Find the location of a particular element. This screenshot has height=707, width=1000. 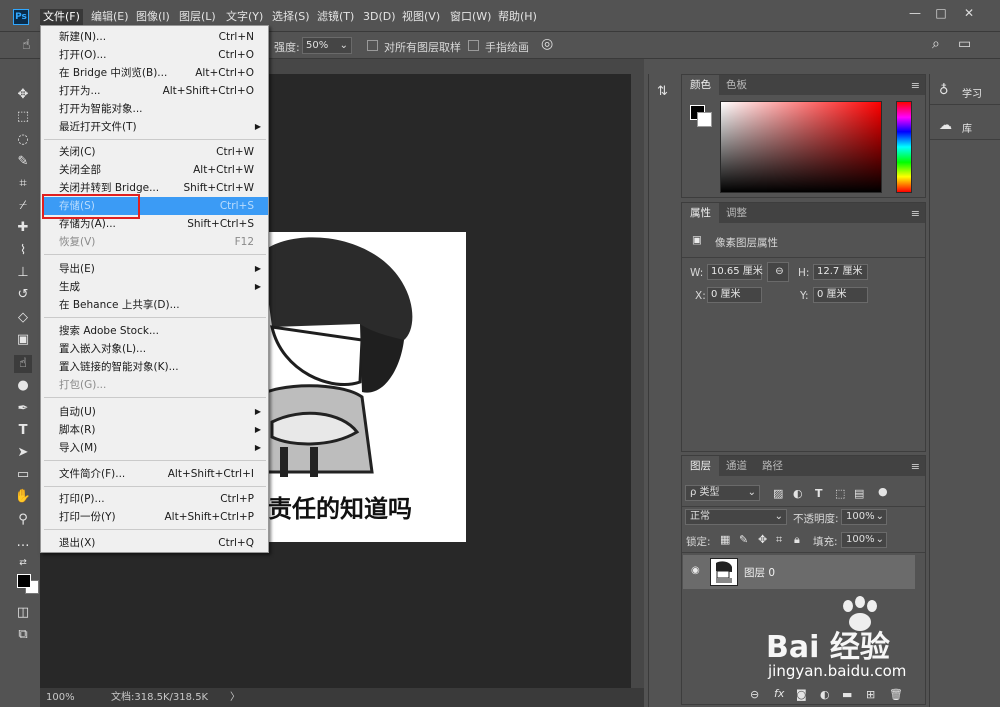

quick-select-tool-icon: ✎ is located at coordinates (23, 162).